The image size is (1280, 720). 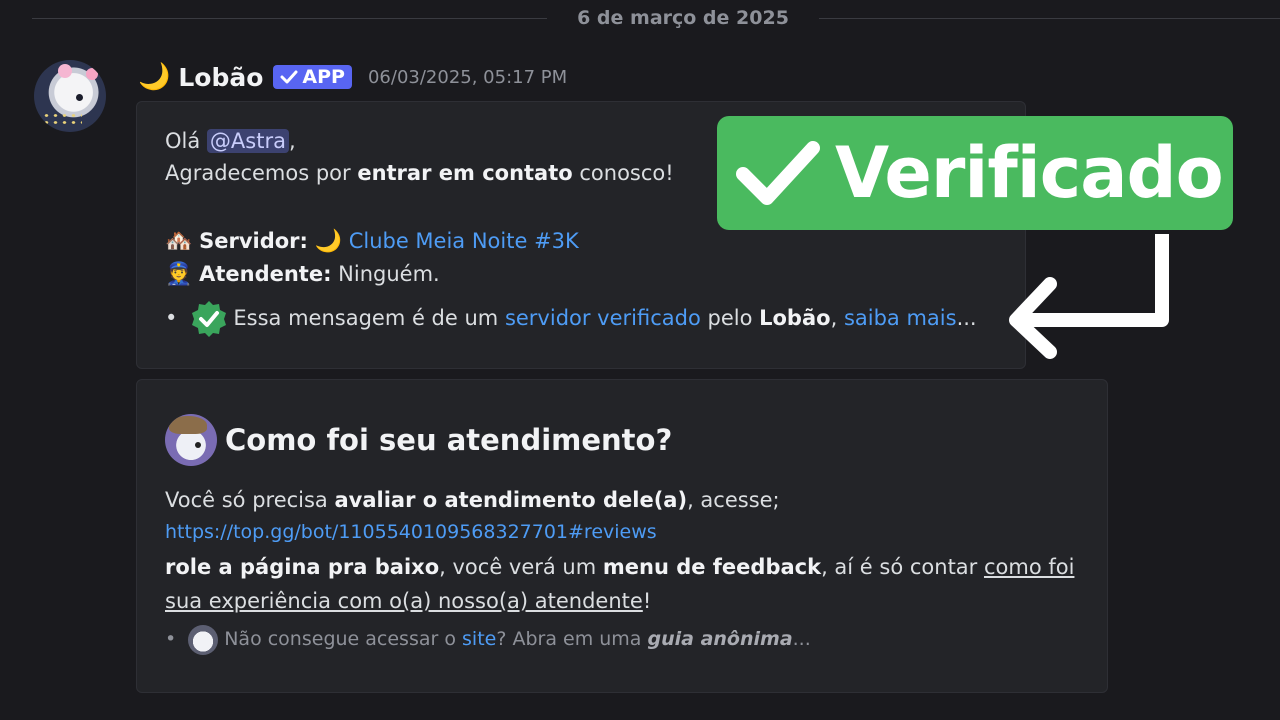 What do you see at coordinates (389, 274) in the screenshot?
I see `attendant-value: Ninguém.` at bounding box center [389, 274].